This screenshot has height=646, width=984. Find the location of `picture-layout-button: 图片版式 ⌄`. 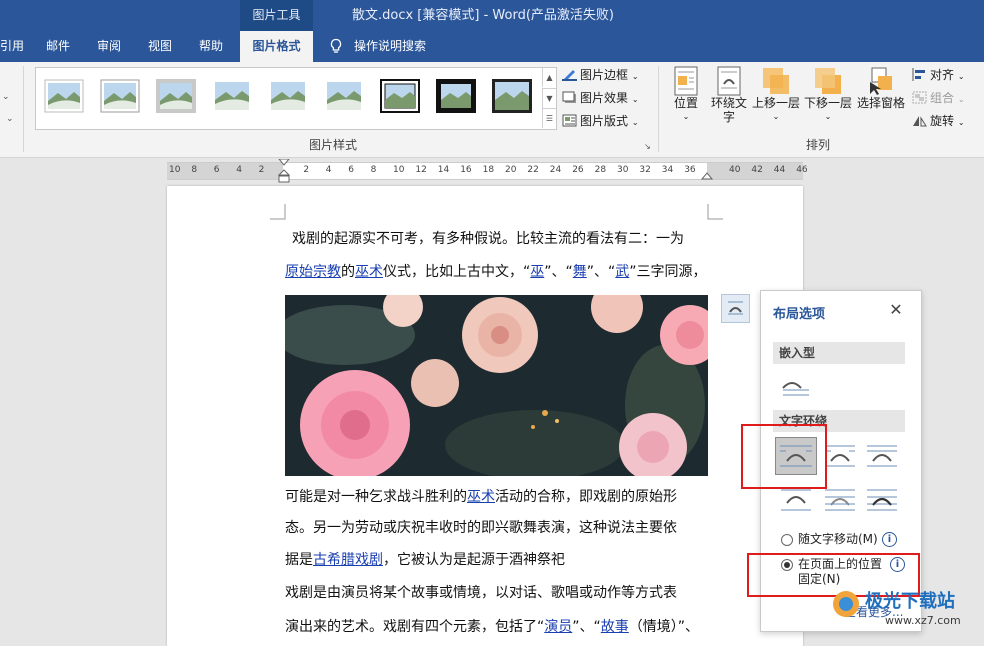

picture-layout-button: 图片版式 ⌄ is located at coordinates (600, 121).